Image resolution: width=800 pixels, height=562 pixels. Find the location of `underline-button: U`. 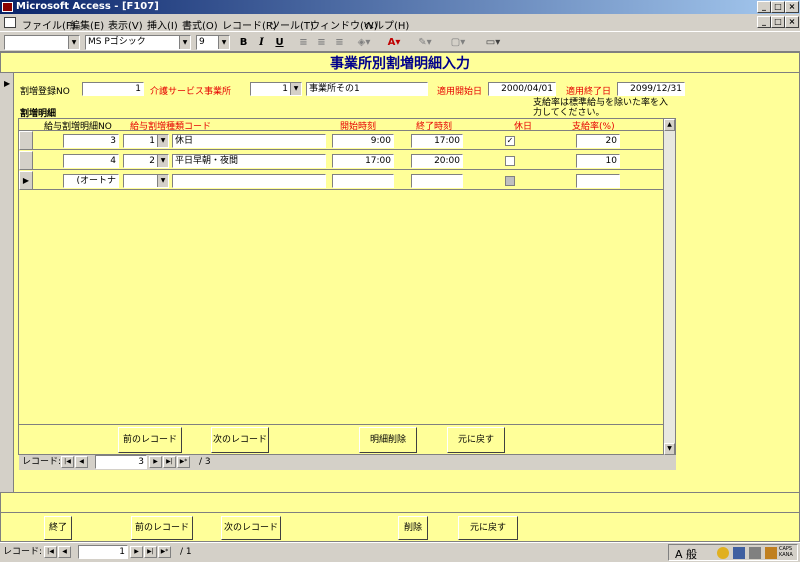

underline-button: U is located at coordinates (279, 42).